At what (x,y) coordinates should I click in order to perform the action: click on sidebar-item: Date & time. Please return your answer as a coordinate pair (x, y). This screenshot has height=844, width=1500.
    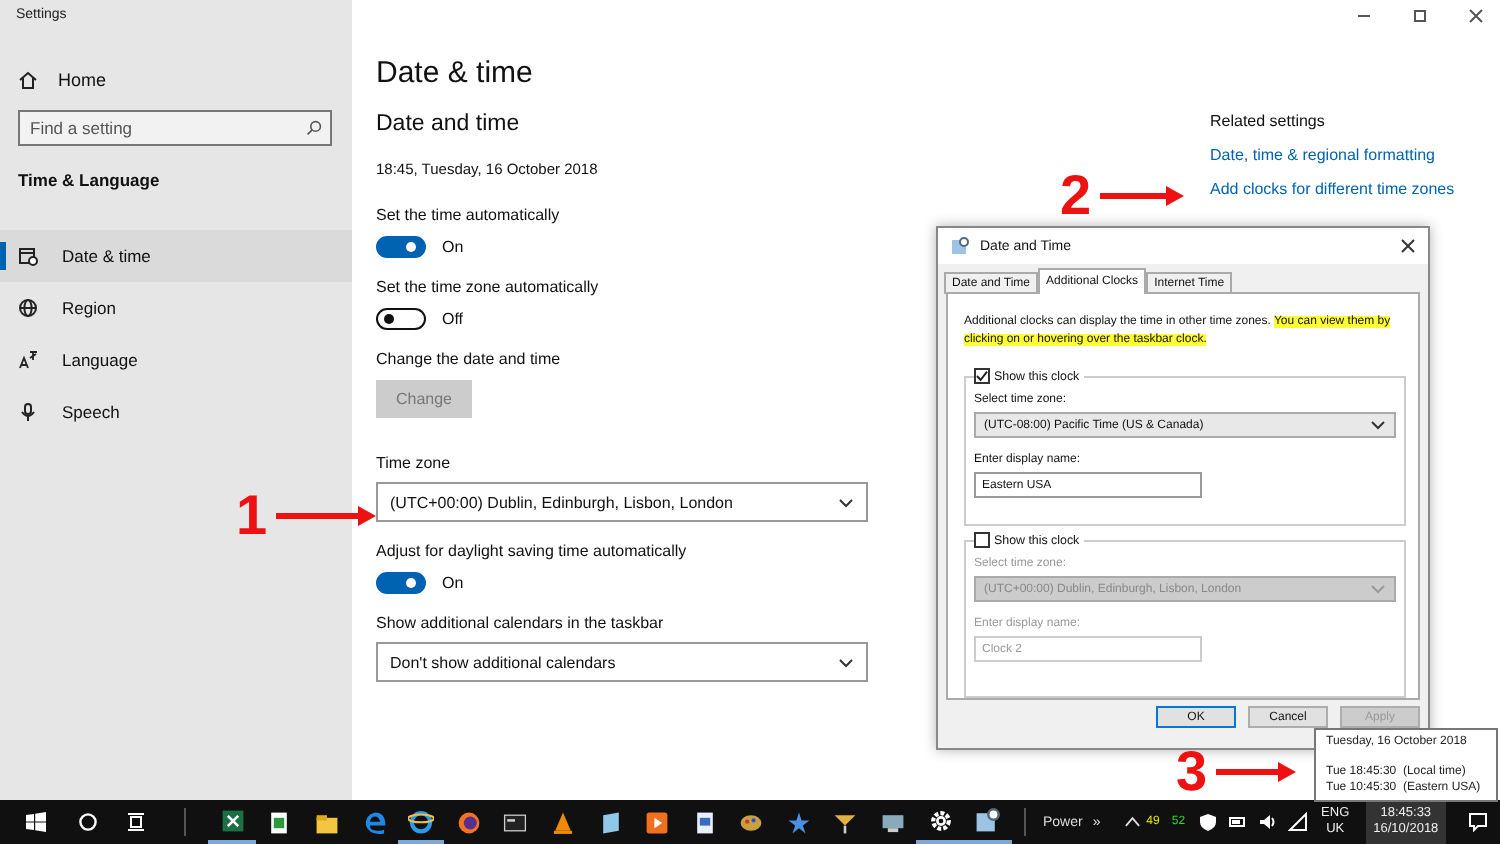
    Looking at the image, I should click on (176, 256).